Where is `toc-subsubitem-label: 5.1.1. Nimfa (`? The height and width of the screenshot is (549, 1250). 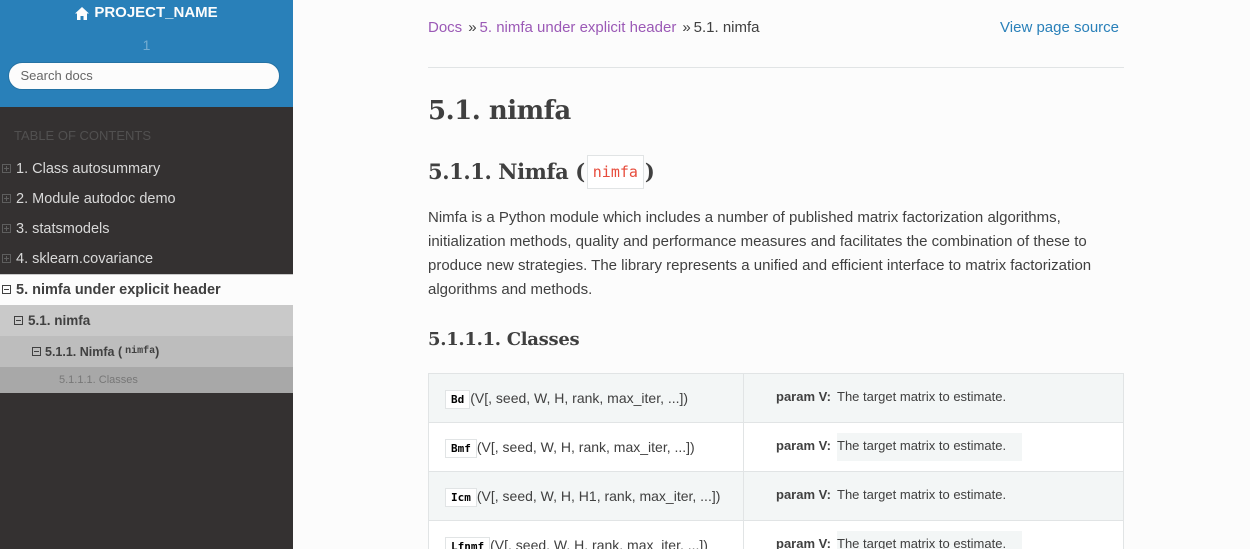 toc-subsubitem-label: 5.1.1. Nimfa ( is located at coordinates (84, 351).